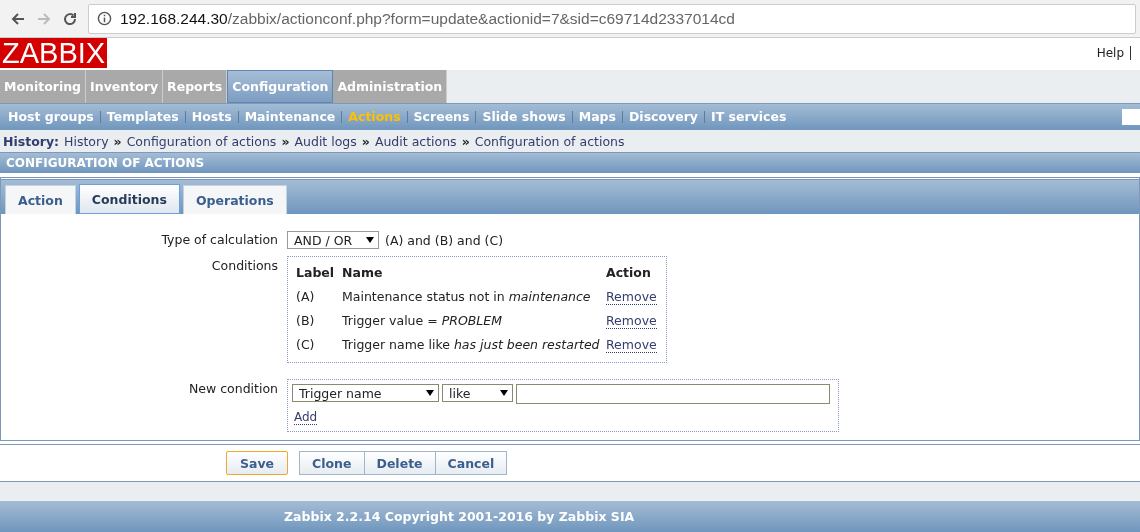  Describe the element at coordinates (105, 163) in the screenshot. I see `page-title: CONFIGURATION OF ACTIONS` at that location.